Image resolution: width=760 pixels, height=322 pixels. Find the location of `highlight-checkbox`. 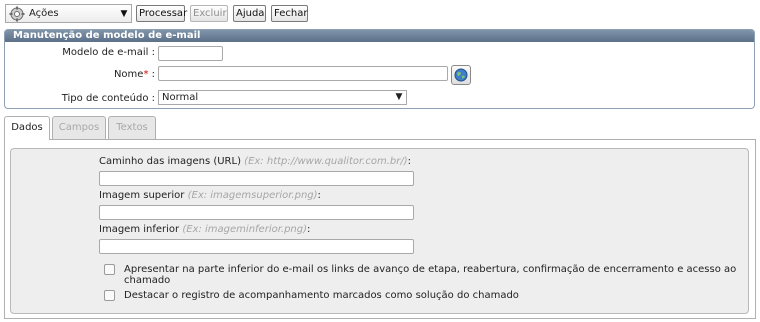

highlight-checkbox is located at coordinates (109, 295).